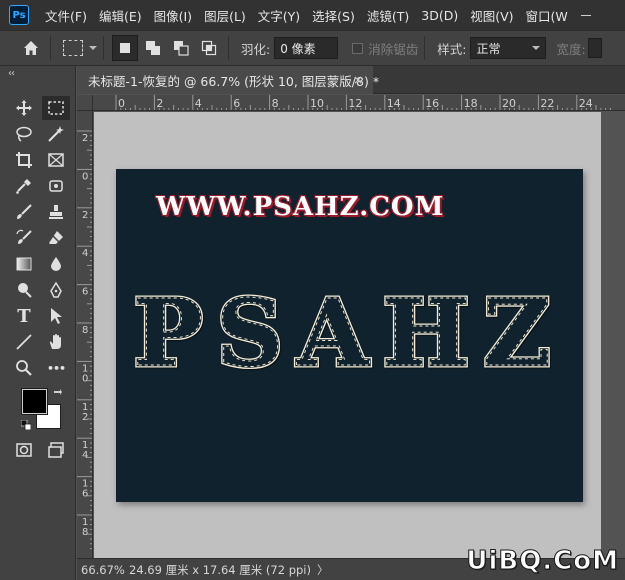  What do you see at coordinates (66, 15) in the screenshot?
I see `menu-file: 文件(F)` at bounding box center [66, 15].